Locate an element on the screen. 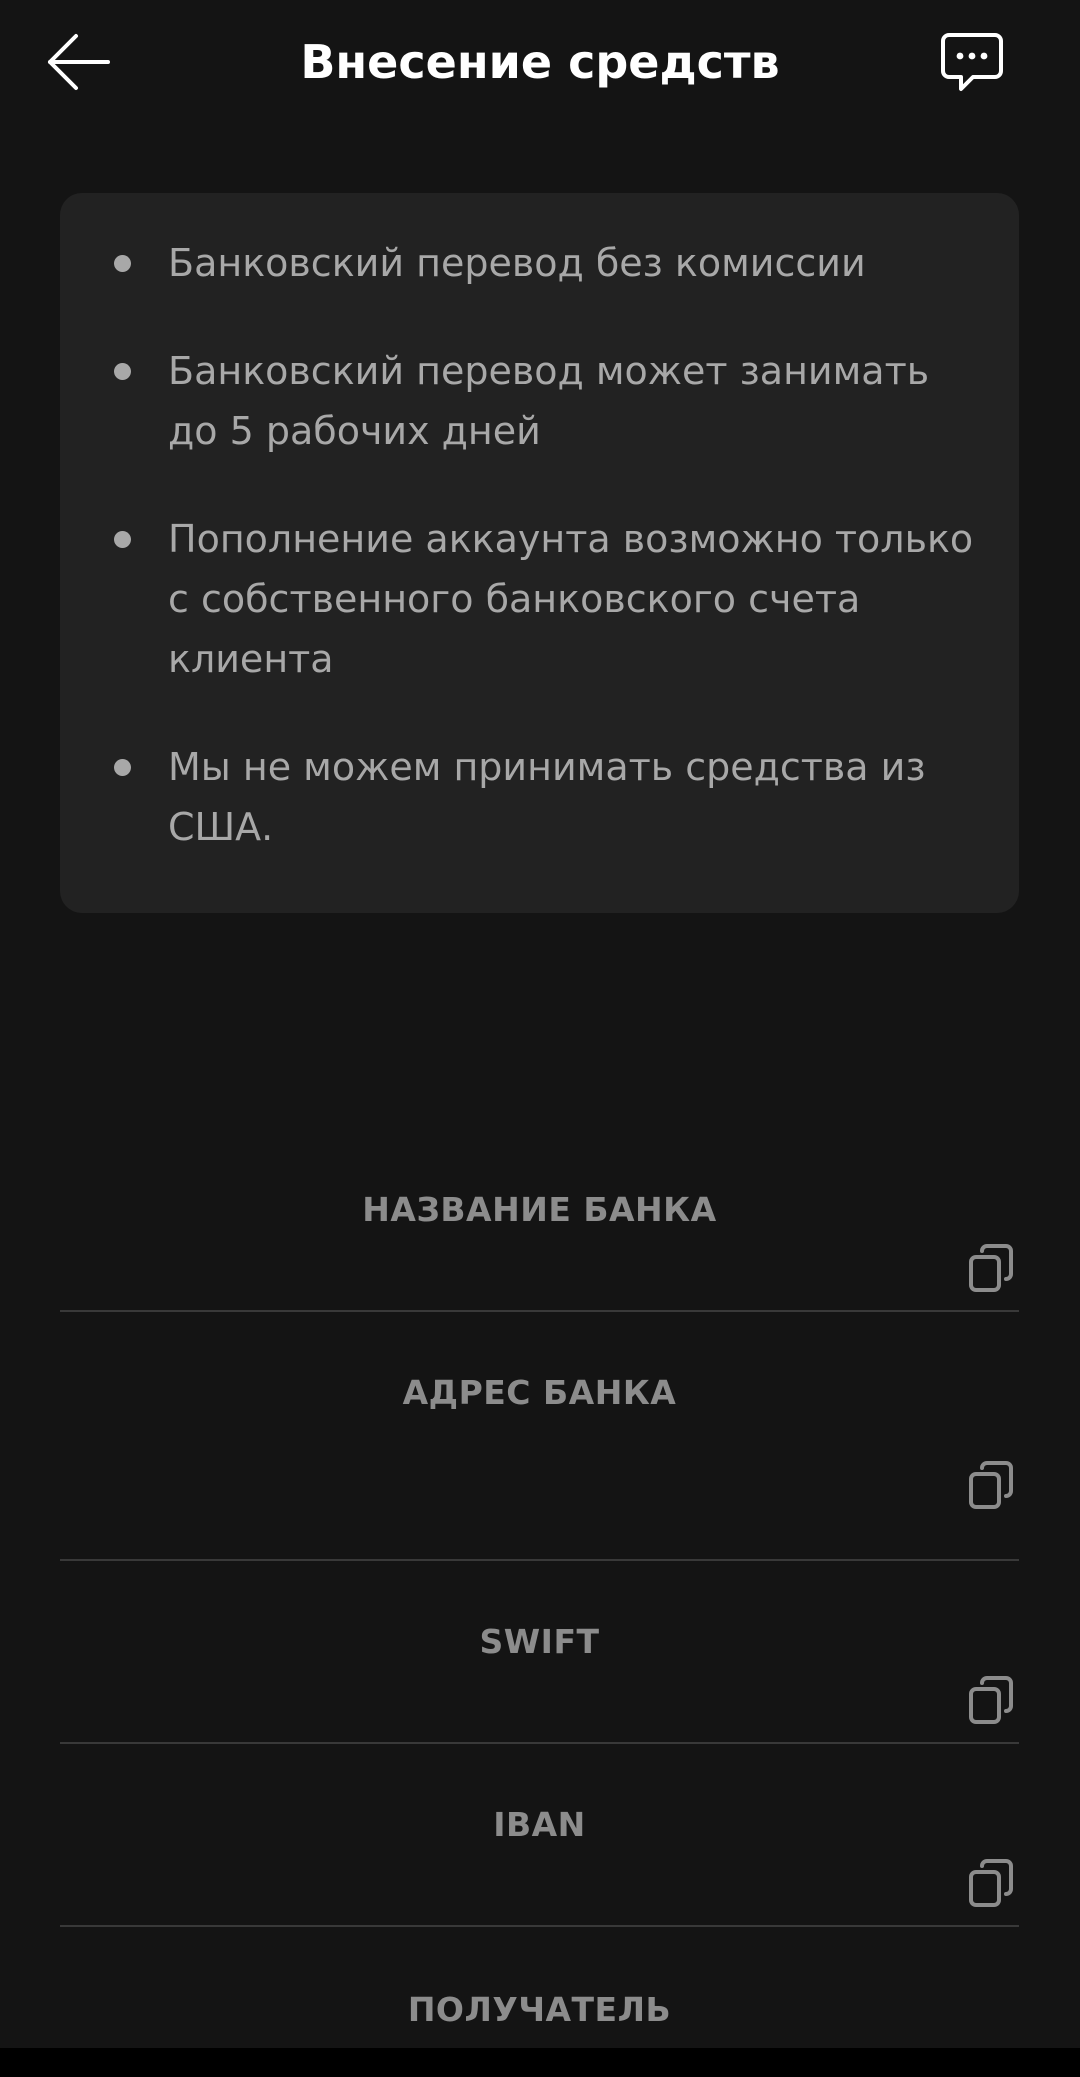 This screenshot has height=2077, width=1080. info-item: Банковский перевод без комиссии is located at coordinates (539, 263).